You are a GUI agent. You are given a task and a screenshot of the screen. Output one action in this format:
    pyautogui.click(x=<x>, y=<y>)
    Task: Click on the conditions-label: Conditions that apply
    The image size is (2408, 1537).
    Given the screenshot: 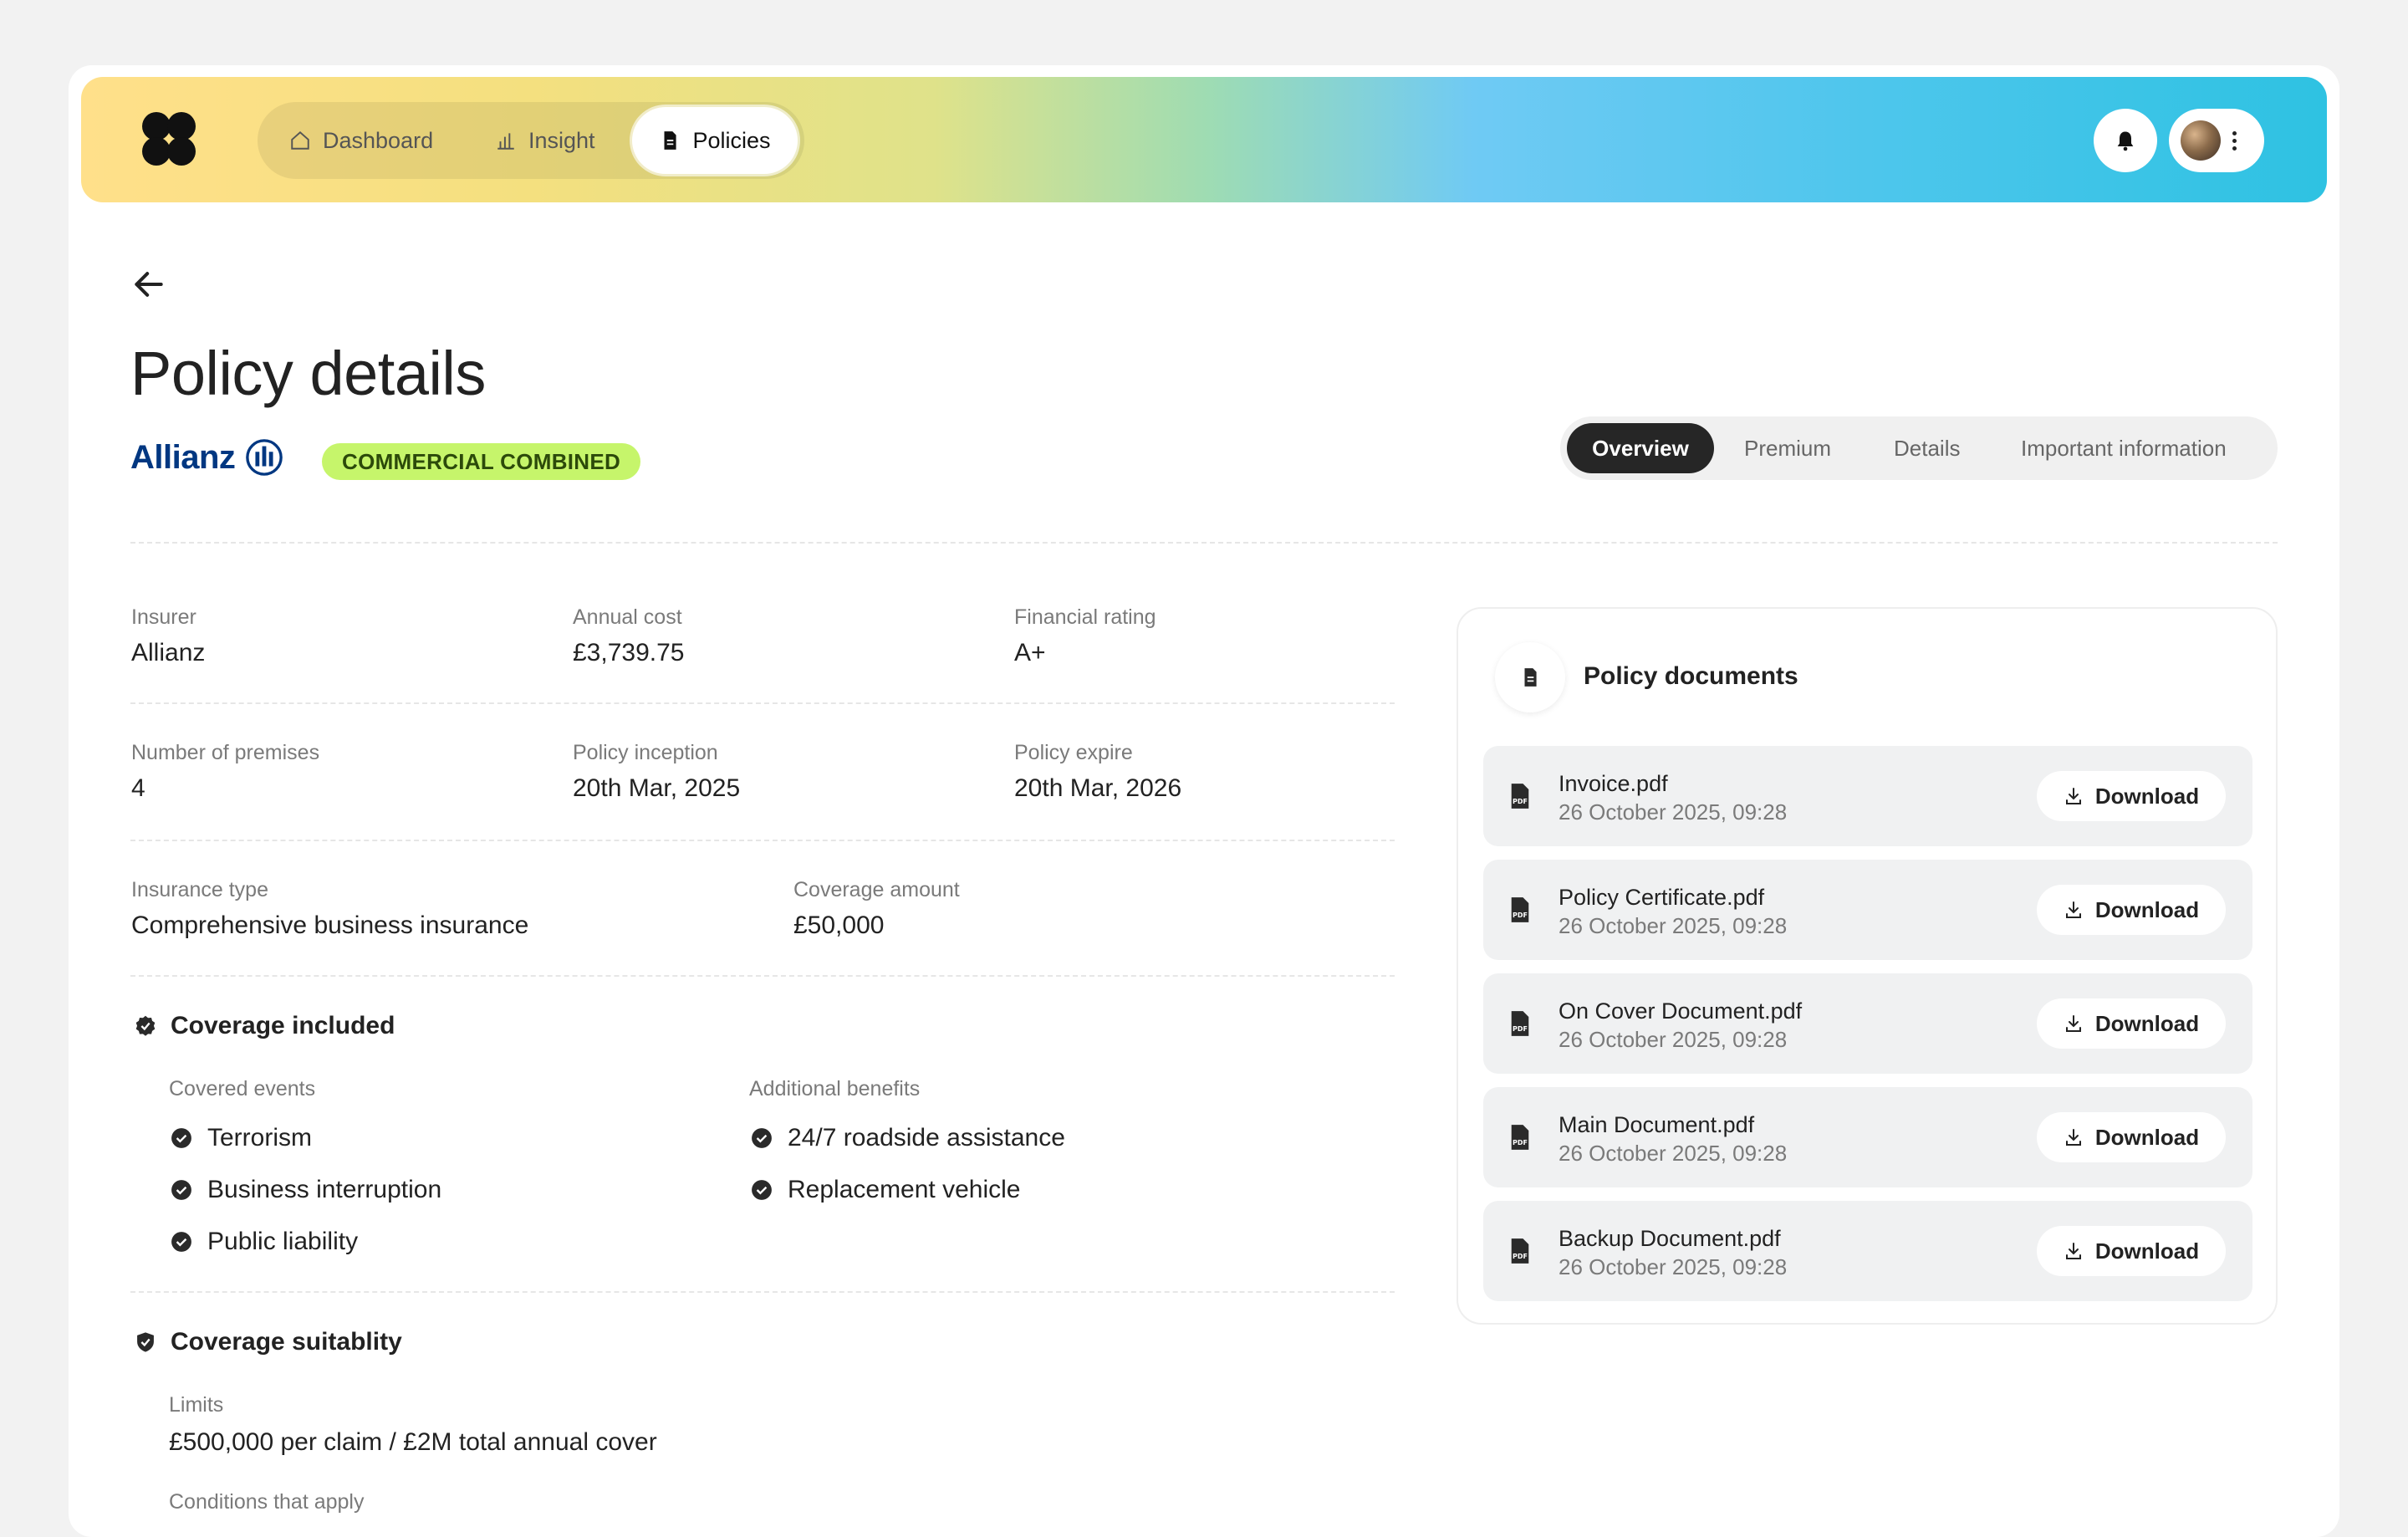 What is the action you would take?
    pyautogui.click(x=267, y=1502)
    